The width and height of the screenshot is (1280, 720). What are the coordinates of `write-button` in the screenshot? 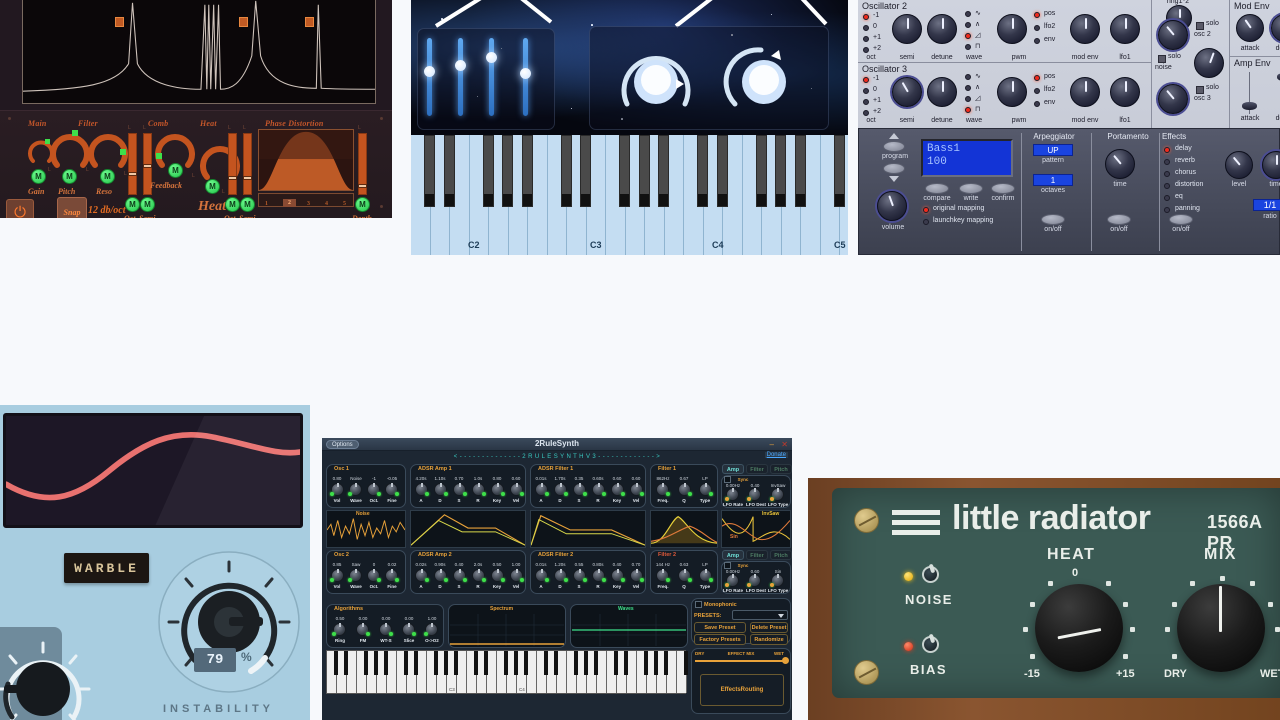 It's located at (971, 188).